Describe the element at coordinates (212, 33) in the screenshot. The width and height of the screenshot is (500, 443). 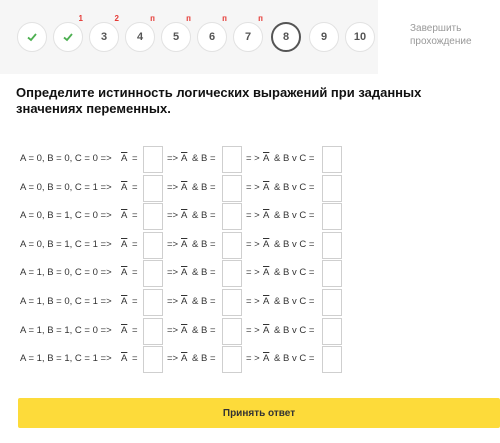
I see `step-6: 6п` at that location.